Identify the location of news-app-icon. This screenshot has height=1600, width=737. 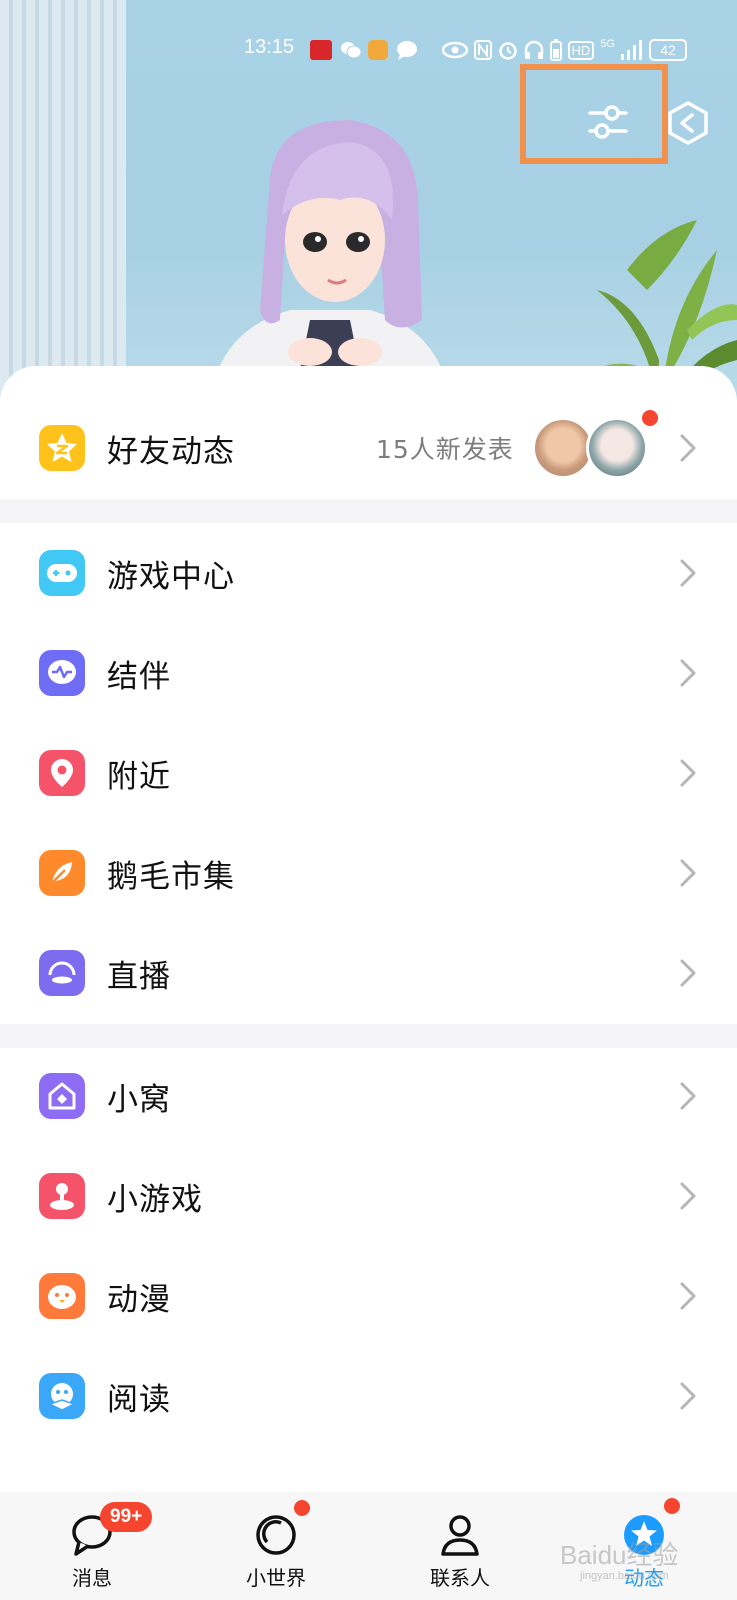
(321, 50).